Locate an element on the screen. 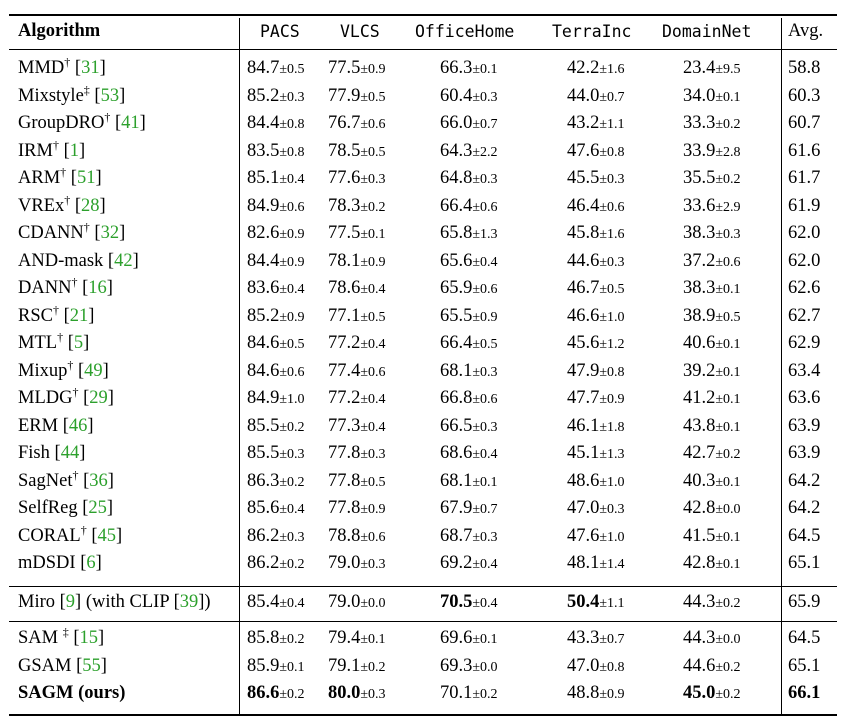 This screenshot has height=728, width=846. vlcs-value: 77.5 is located at coordinates (344, 68).